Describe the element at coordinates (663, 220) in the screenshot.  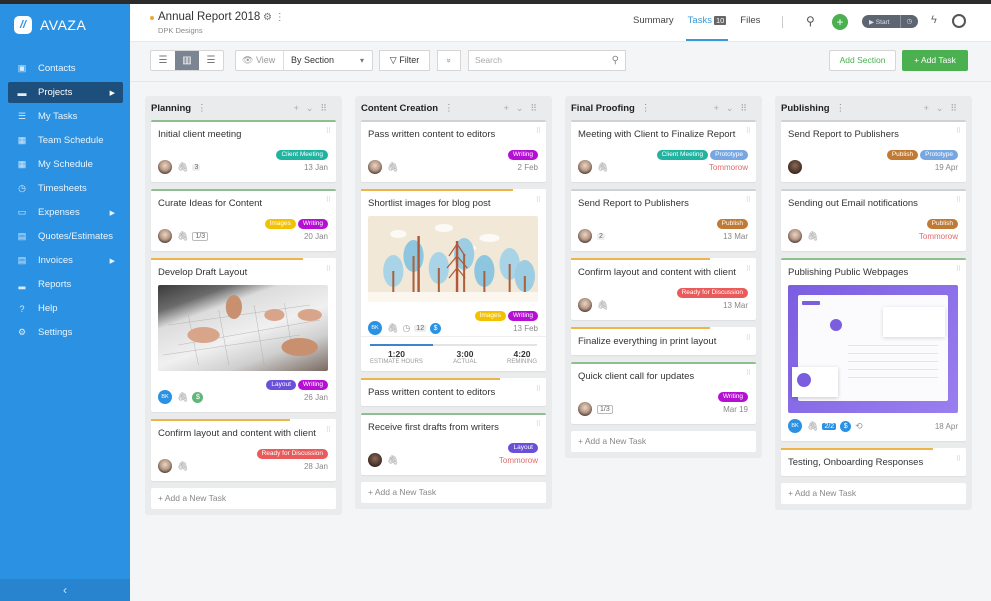
I see `task-card: ⠿ Send Report to Publishers Publish 2 13 Mar` at that location.